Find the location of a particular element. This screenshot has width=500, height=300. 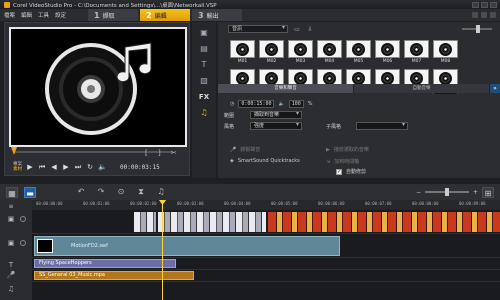

range-label: 範圍 is located at coordinates (229, 115).